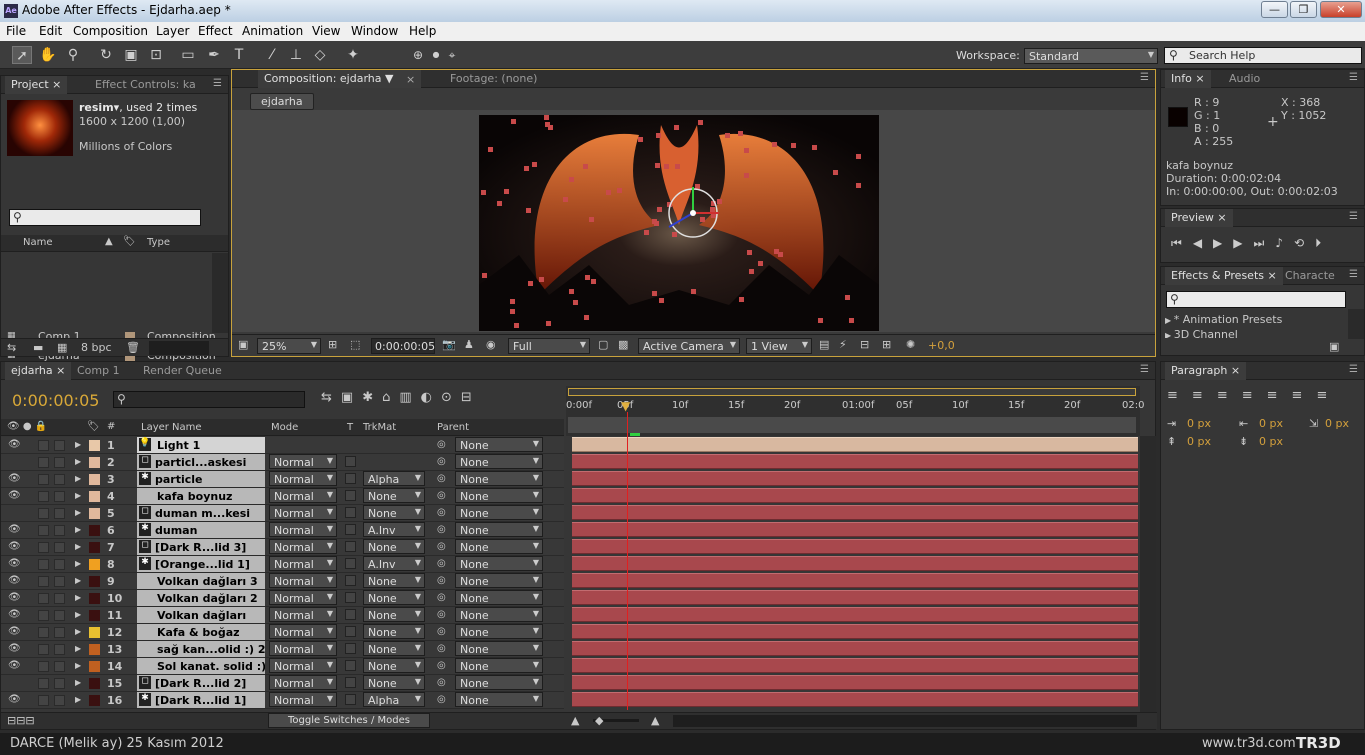 The image size is (1365, 755). What do you see at coordinates (27, 426) in the screenshot?
I see `av-features-icon: 👁 ● 🔒` at bounding box center [27, 426].